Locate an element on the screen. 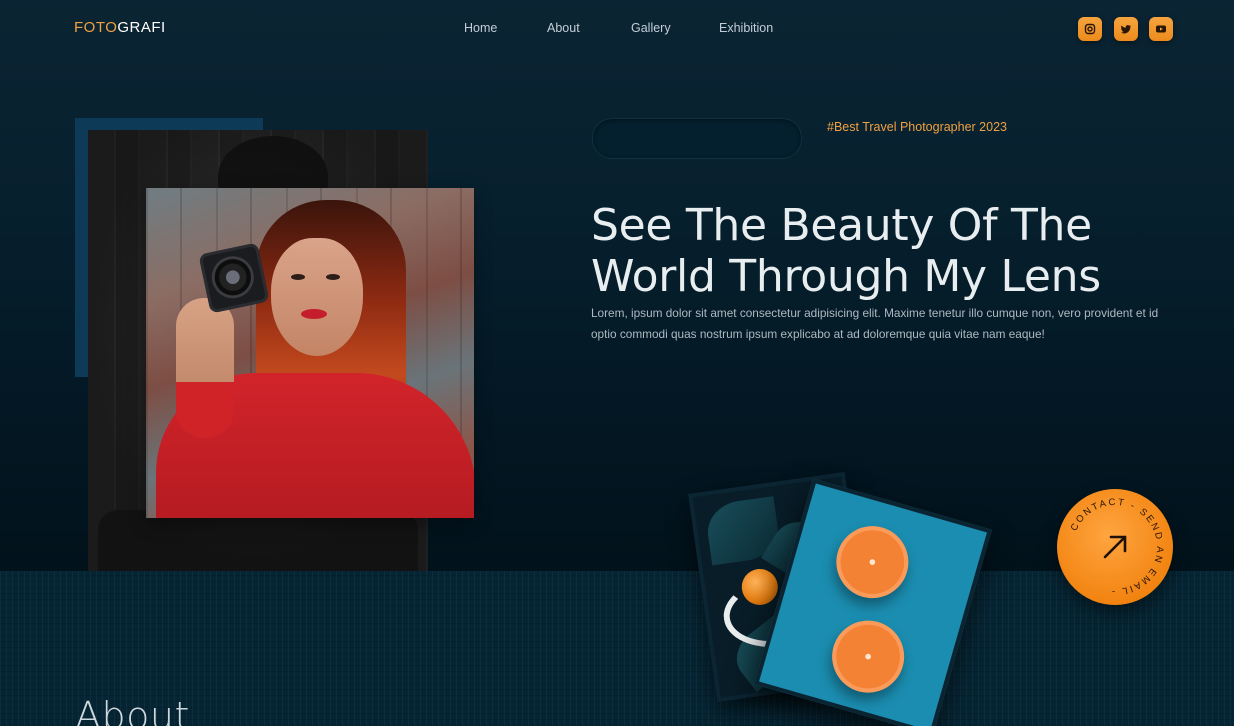 This screenshot has width=1234, height=726. nav-about: About is located at coordinates (563, 28).